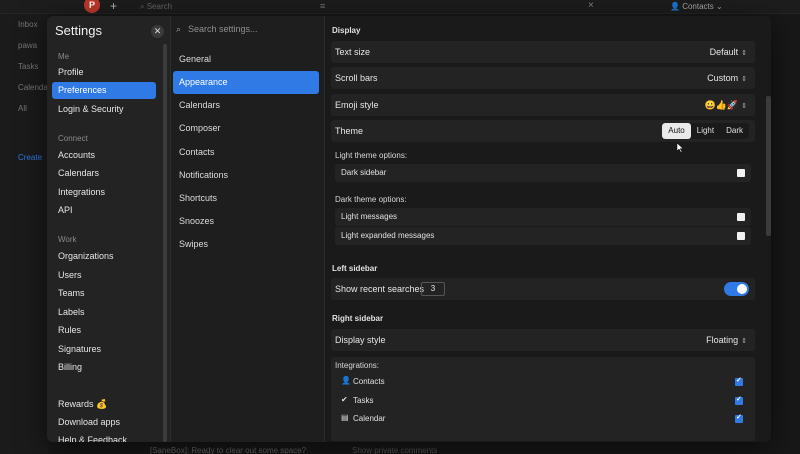 The width and height of the screenshot is (800, 454). I want to click on display-style-select: Floating ⇕, so click(726, 341).